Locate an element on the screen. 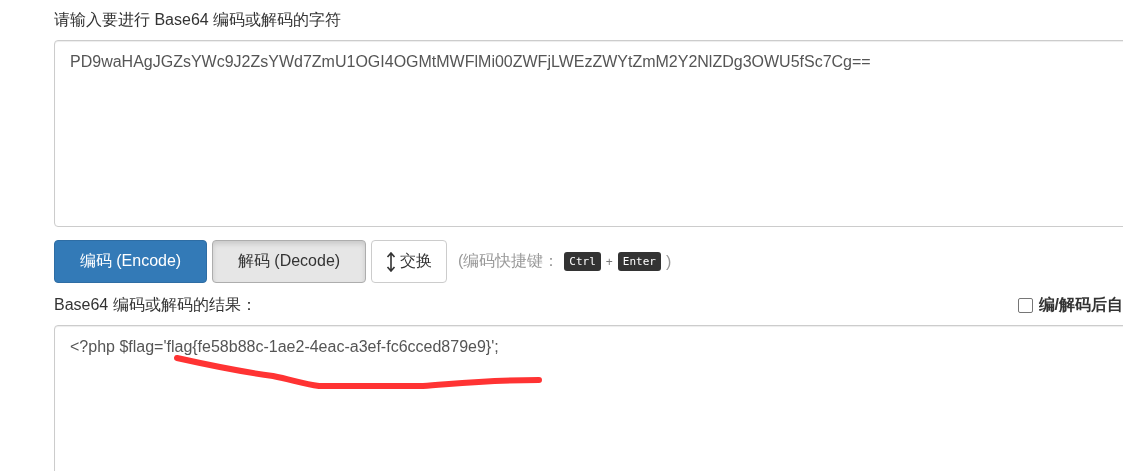 Image resolution: width=1123 pixels, height=471 pixels. decode-button: 解码 (Decode) is located at coordinates (289, 261).